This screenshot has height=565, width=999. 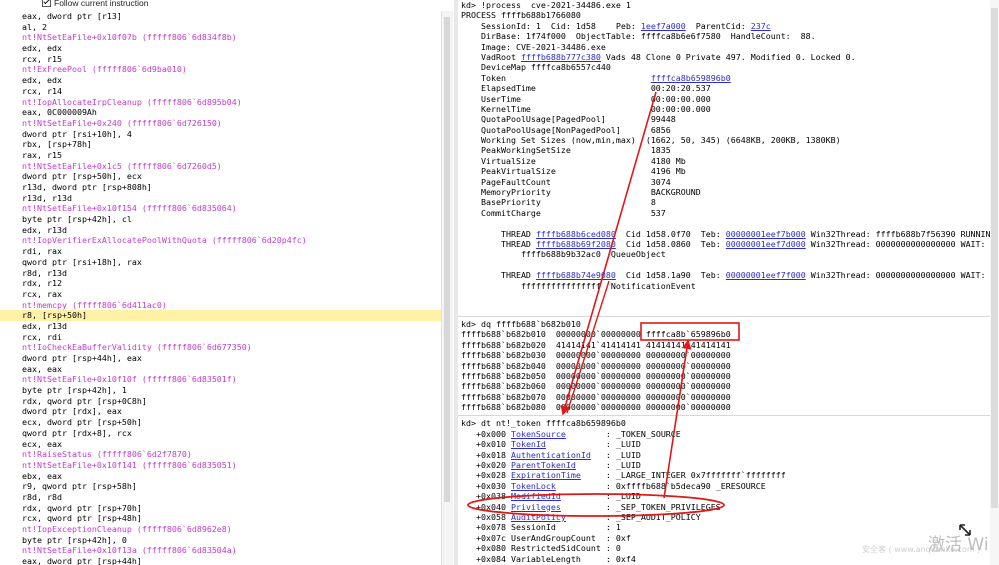 What do you see at coordinates (728, 527) in the screenshot?
I see `dt-field-row: +0x078 SessionId : 1` at bounding box center [728, 527].